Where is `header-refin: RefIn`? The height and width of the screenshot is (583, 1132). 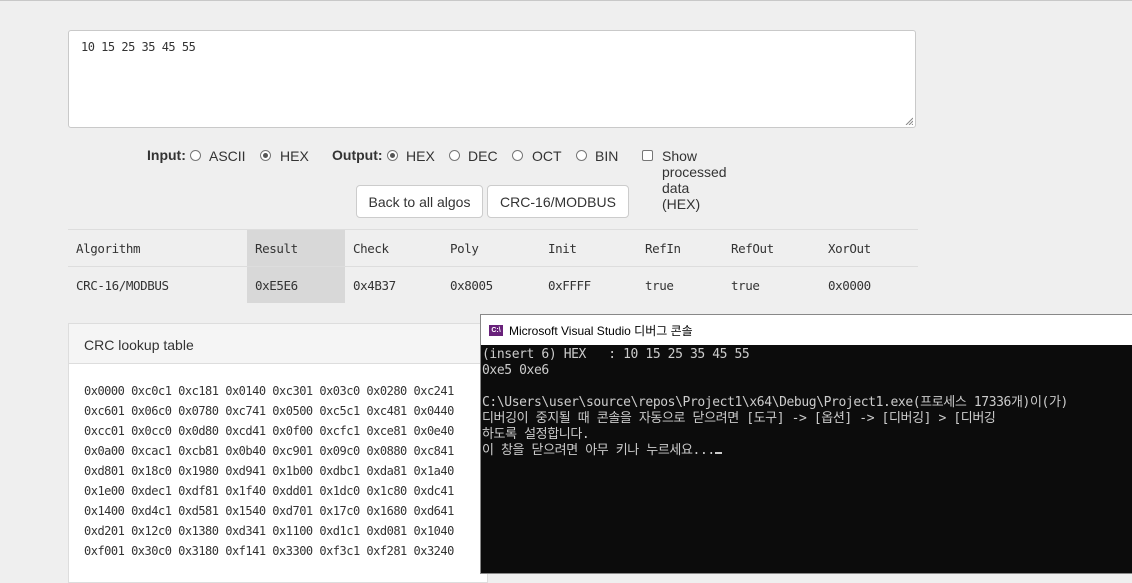 header-refin: RefIn is located at coordinates (663, 248).